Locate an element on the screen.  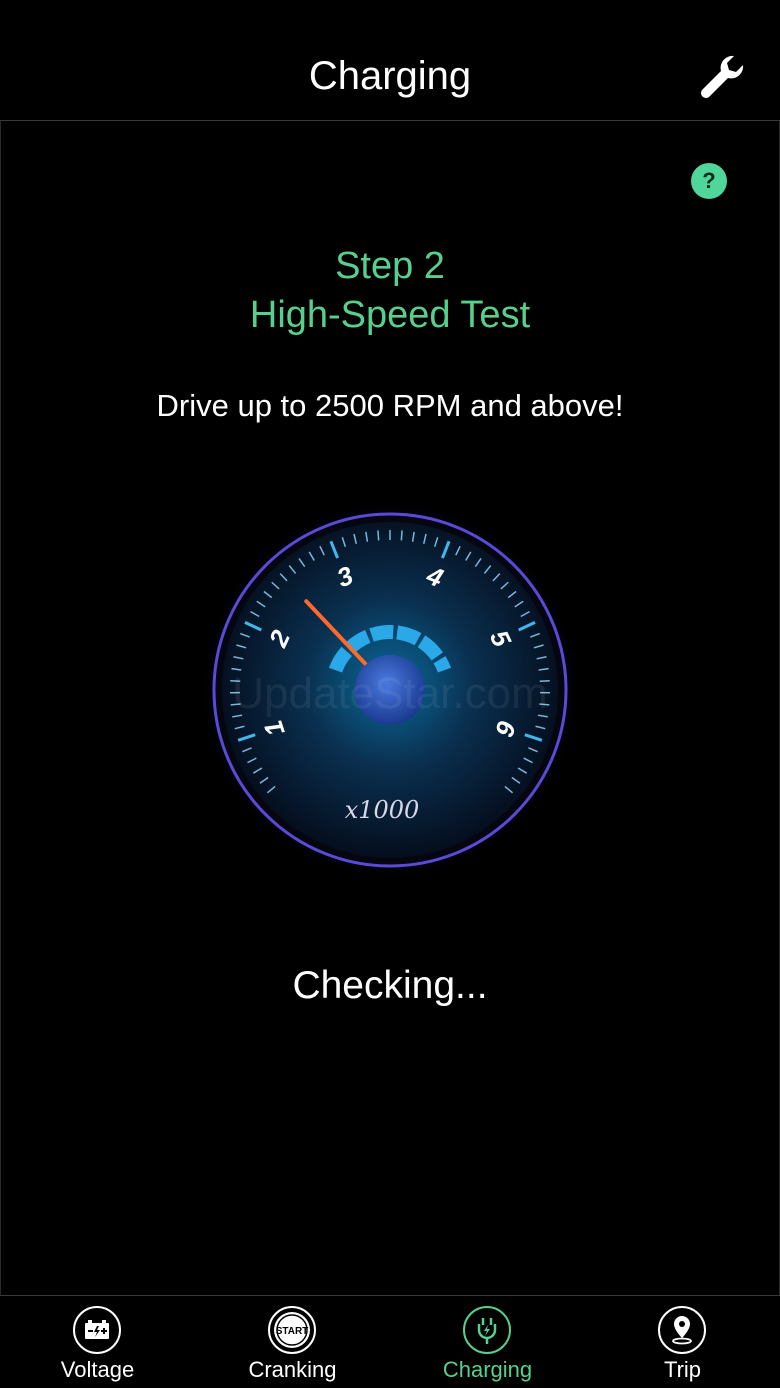
tab-cranking: START Cranking is located at coordinates (292, 1342).